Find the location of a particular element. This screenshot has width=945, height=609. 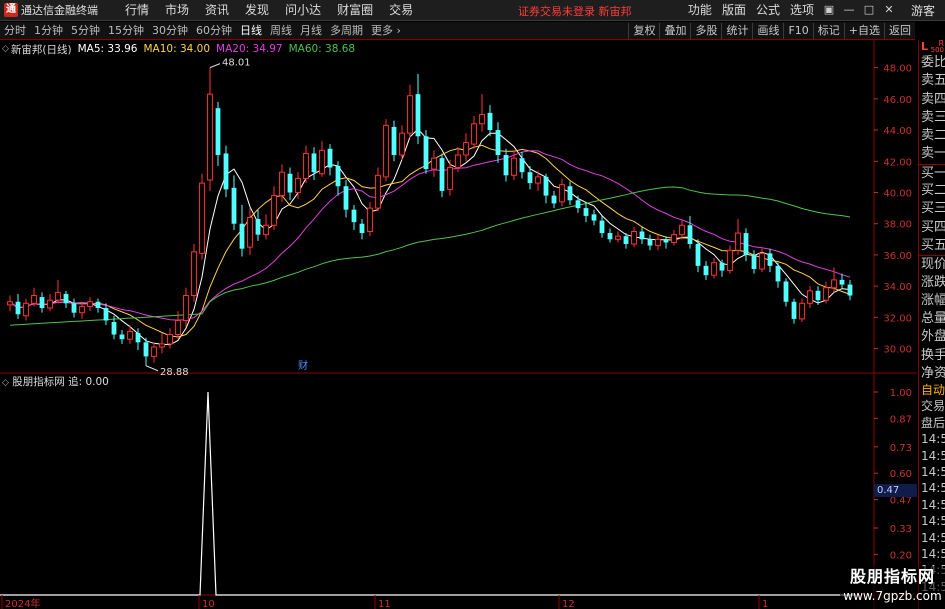

sub-tick-label: 0.47 is located at coordinates (901, 501).